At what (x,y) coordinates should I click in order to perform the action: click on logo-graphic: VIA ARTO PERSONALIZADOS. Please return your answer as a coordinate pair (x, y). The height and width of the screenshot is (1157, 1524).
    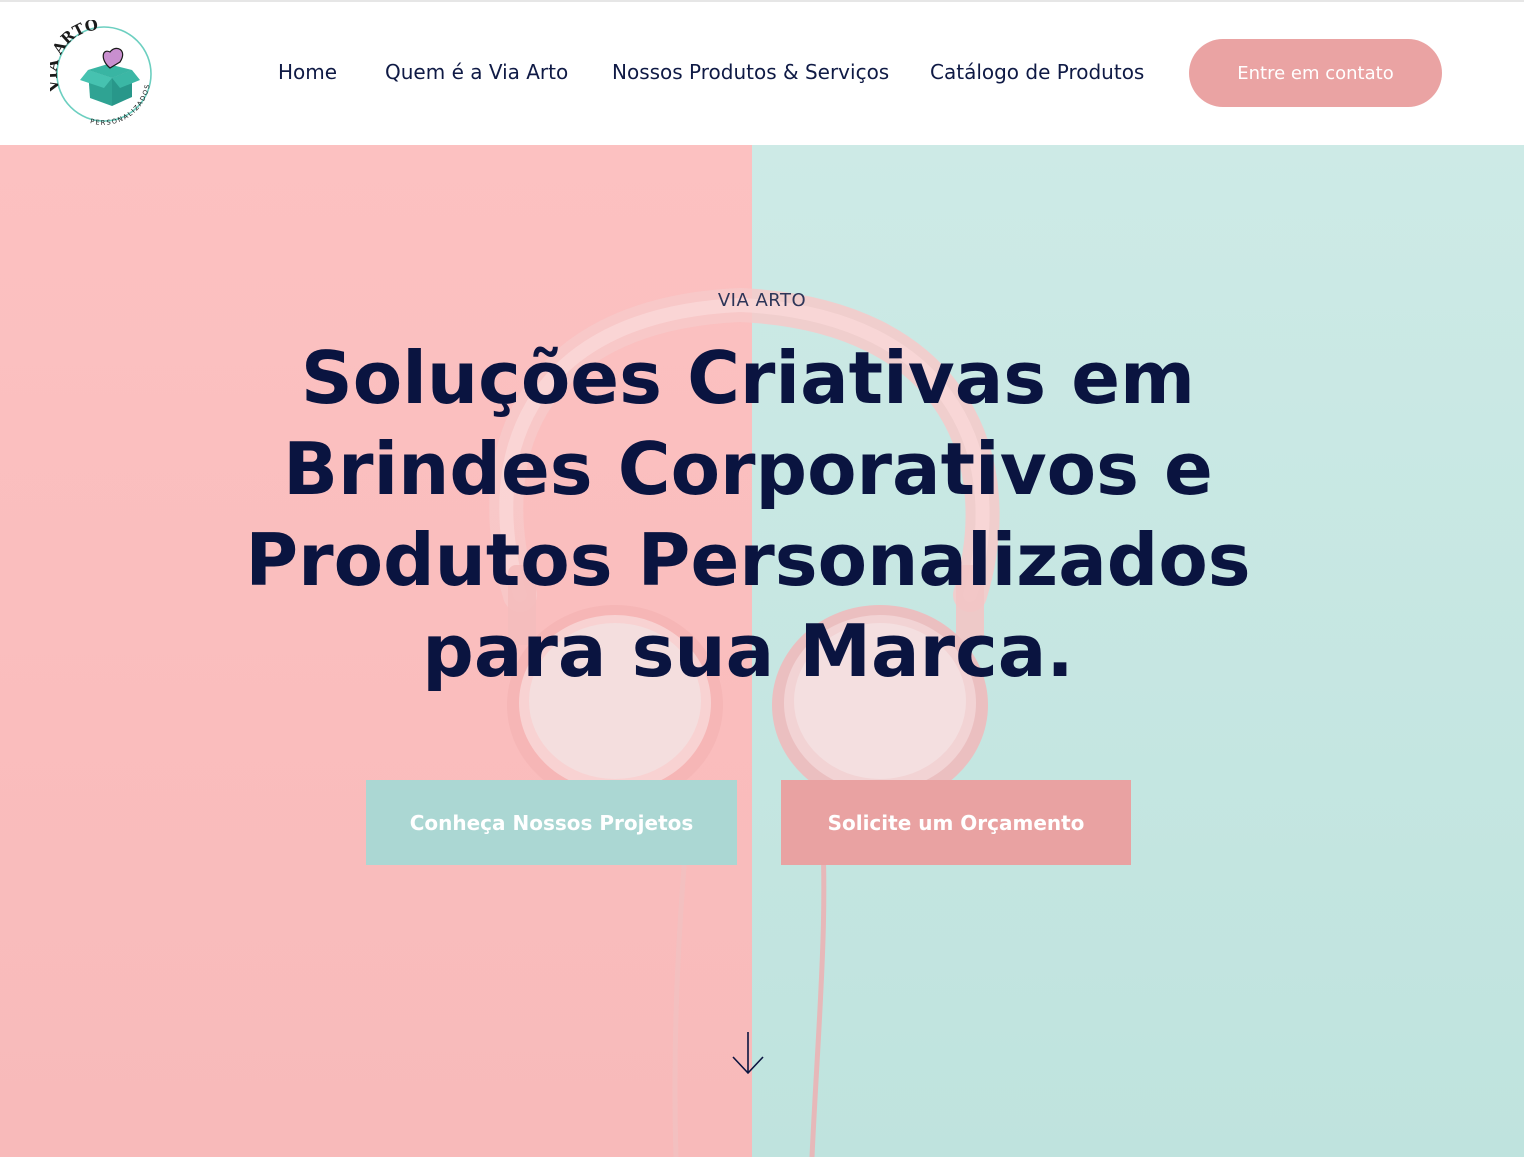
    Looking at the image, I should click on (97, 71).